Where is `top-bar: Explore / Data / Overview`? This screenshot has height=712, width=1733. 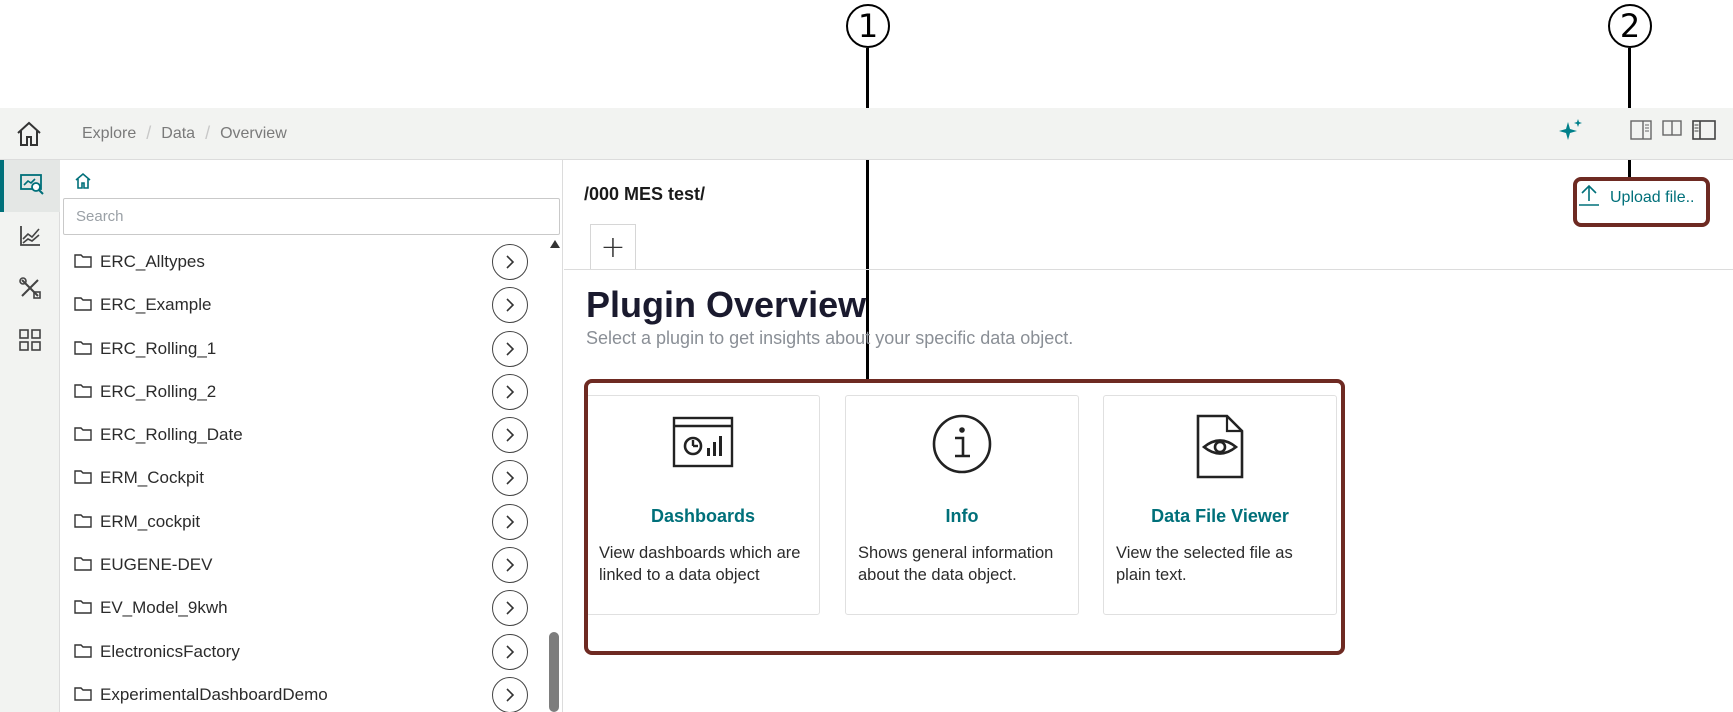 top-bar: Explore / Data / Overview is located at coordinates (866, 134).